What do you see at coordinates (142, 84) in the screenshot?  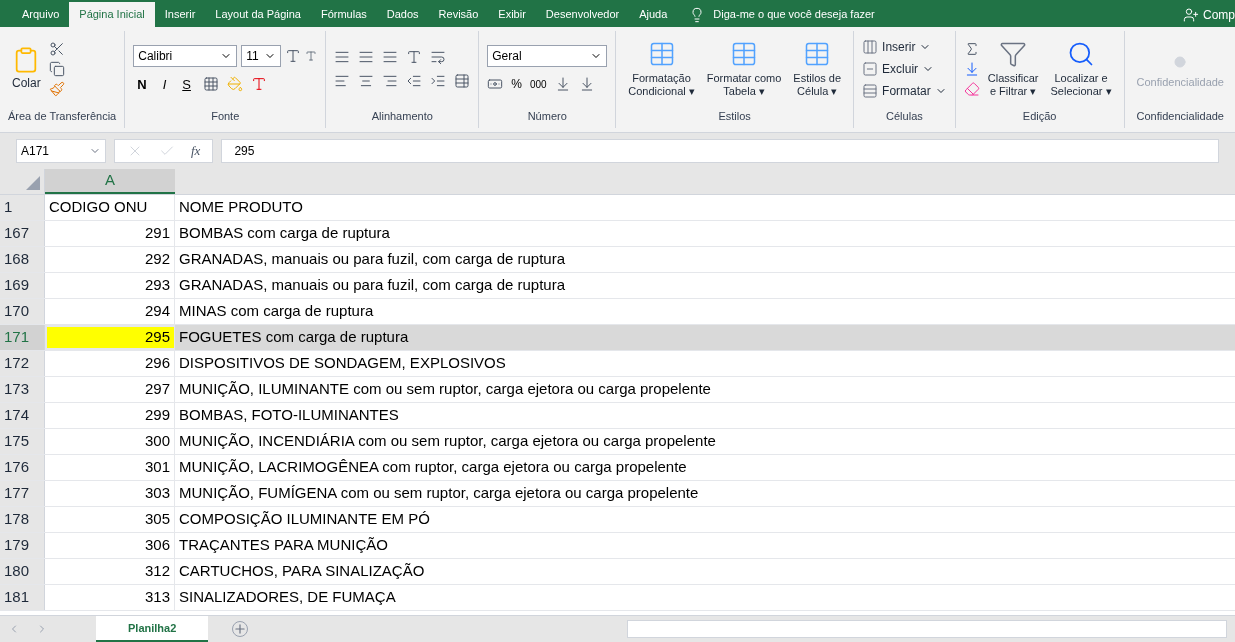 I see `bold-button: N` at bounding box center [142, 84].